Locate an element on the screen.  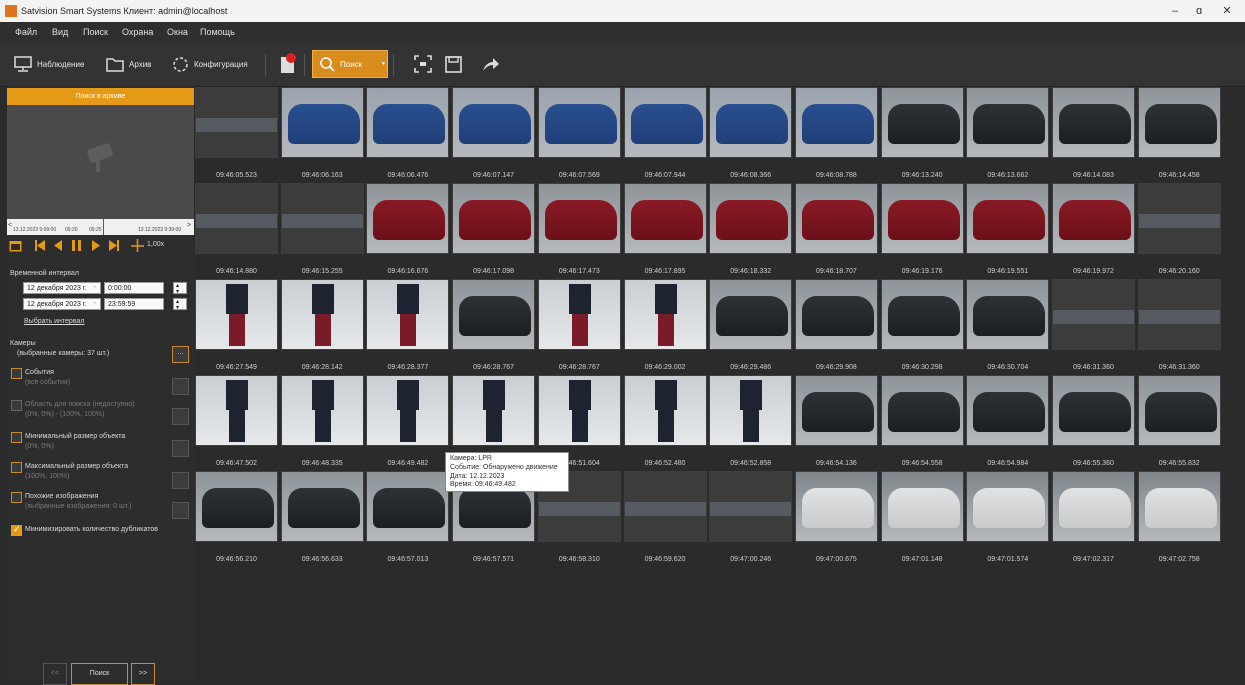
result-cell: 09:46:55.832 is located at coordinates (1179, 420).